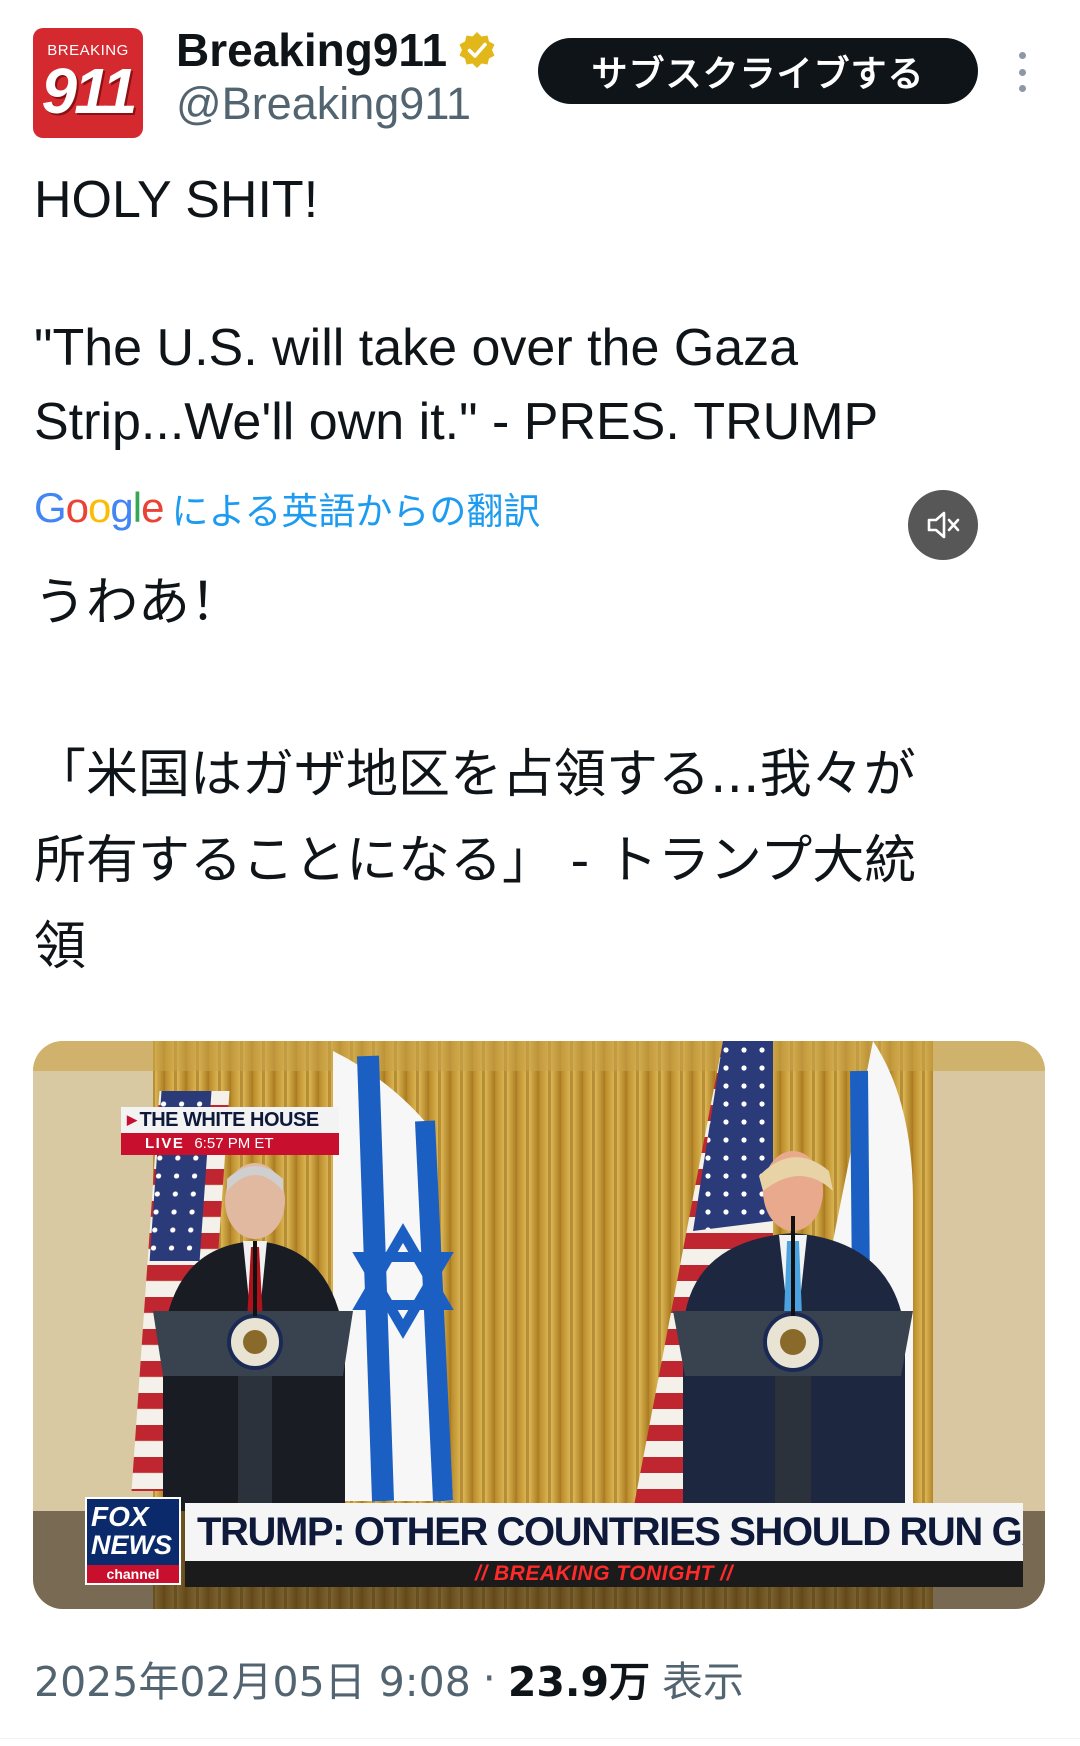 This screenshot has height=1746, width=1080. Describe the element at coordinates (1022, 72) in the screenshot. I see `more-options-icon` at that location.